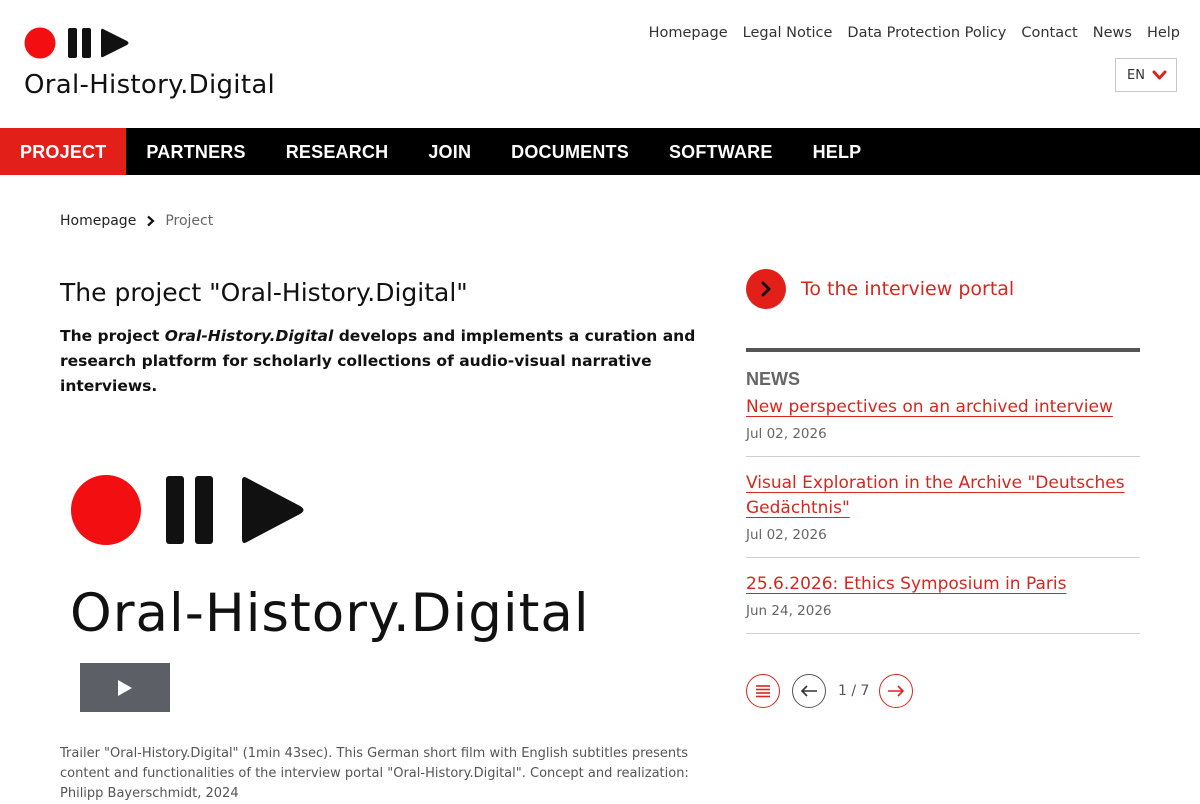  I want to click on interview-portal-link: To the interview portal, so click(880, 289).